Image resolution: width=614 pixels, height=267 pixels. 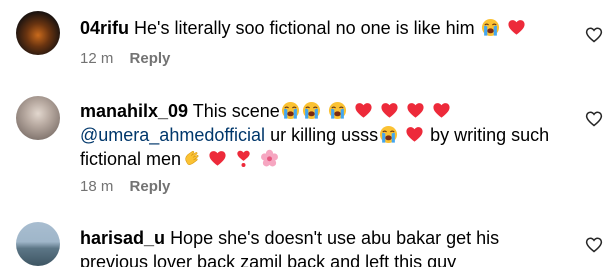 What do you see at coordinates (269, 158) in the screenshot?
I see `cherry-blossom-icon` at bounding box center [269, 158].